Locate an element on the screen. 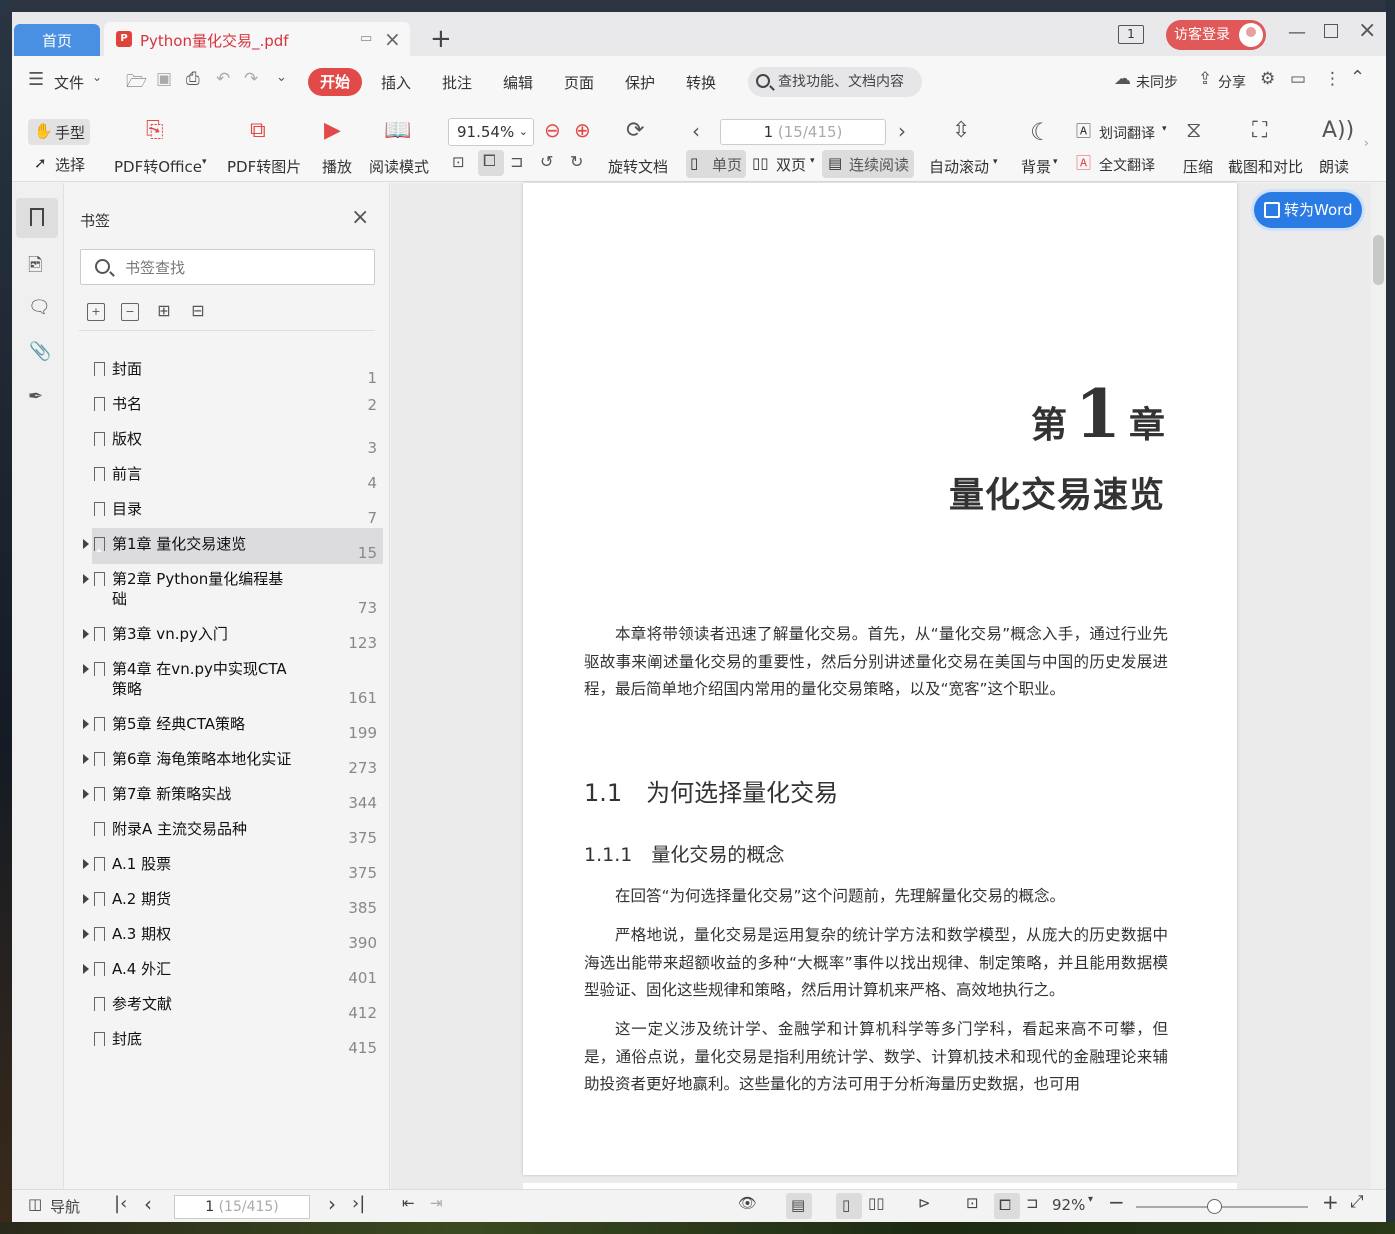  cloud-sync-icon: ☁ is located at coordinates (1122, 79).